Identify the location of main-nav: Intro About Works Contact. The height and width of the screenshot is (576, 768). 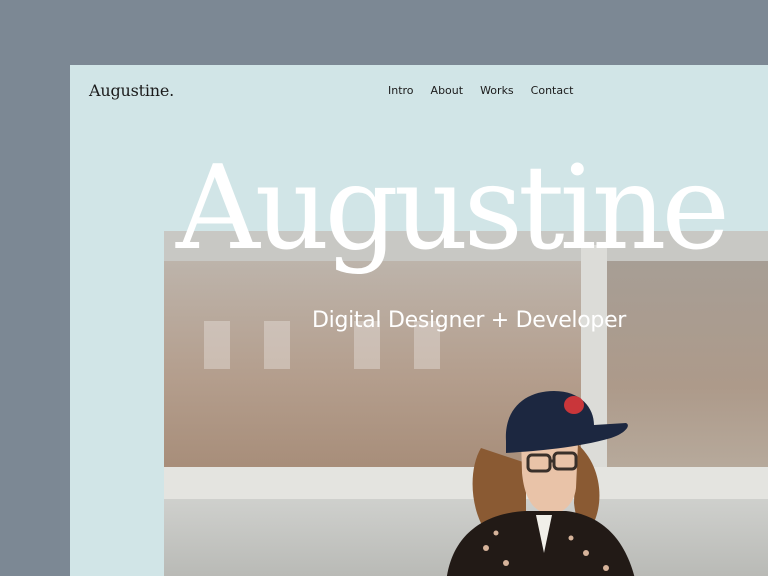
(489, 90).